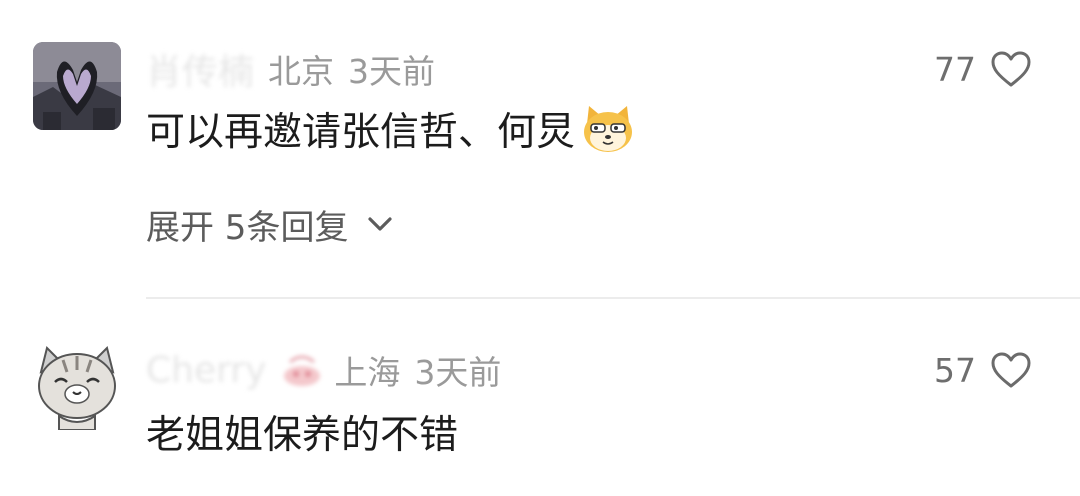 The image size is (1080, 496). I want to click on comment-body: 可以再邀请张信哲、何炅, so click(361, 132).